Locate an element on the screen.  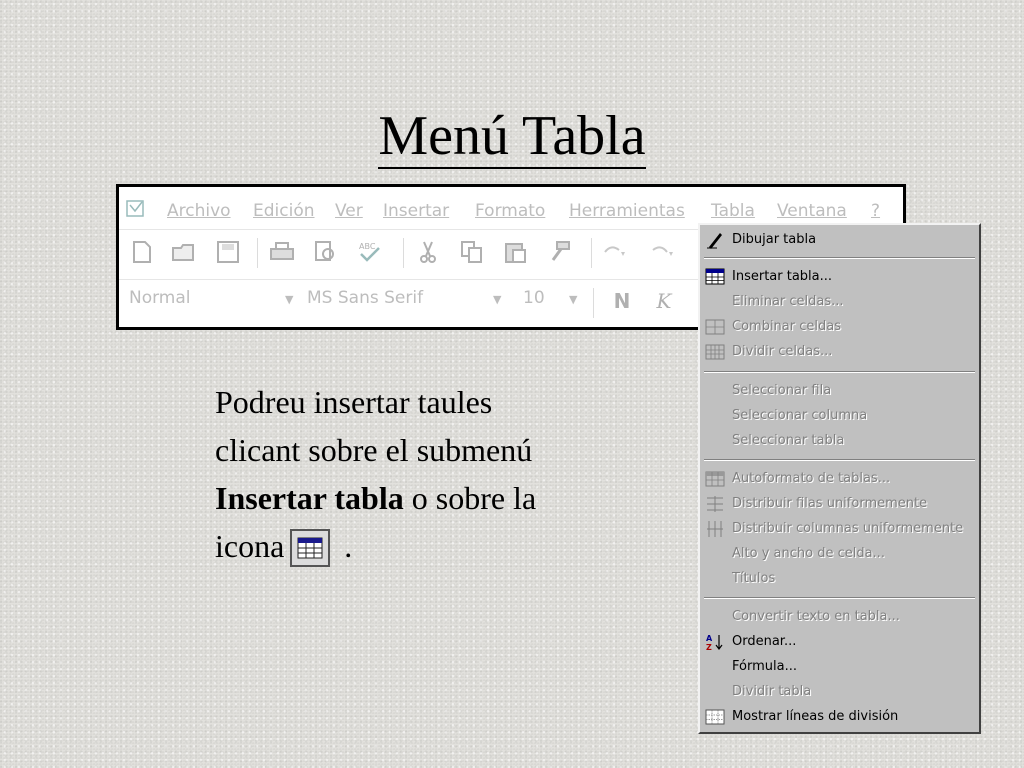
menu-item-label: Seleccionar tabla is located at coordinates (788, 440).